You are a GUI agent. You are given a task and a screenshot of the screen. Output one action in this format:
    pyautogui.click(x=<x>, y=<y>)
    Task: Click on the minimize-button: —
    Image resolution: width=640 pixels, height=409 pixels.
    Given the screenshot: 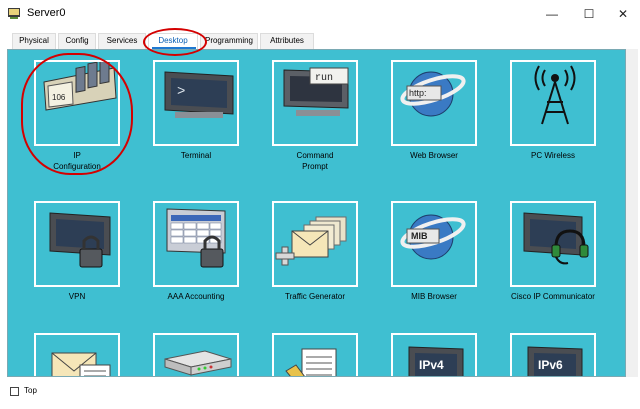 What is the action you would take?
    pyautogui.click(x=552, y=13)
    